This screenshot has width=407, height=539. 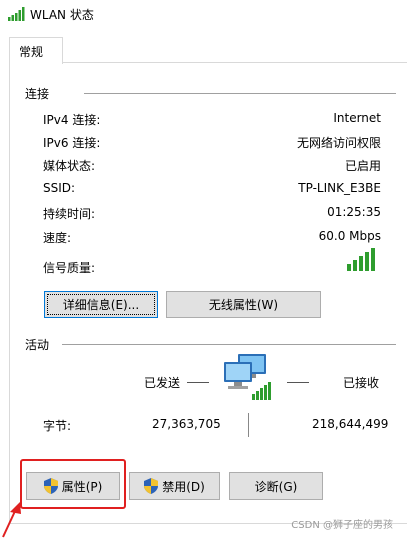 I want to click on wireless-properties-button-label: 无线属性(W), so click(x=243, y=305).